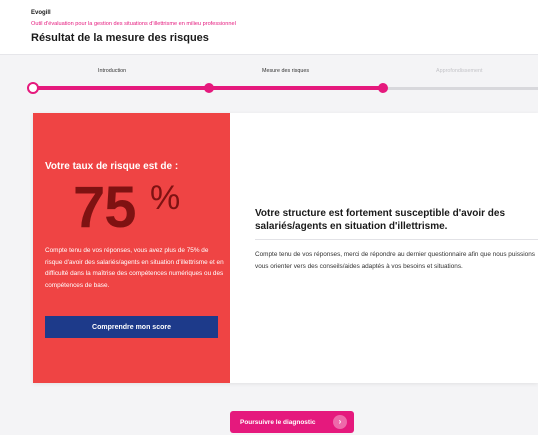  I want to click on step-start-marker, so click(33, 88).